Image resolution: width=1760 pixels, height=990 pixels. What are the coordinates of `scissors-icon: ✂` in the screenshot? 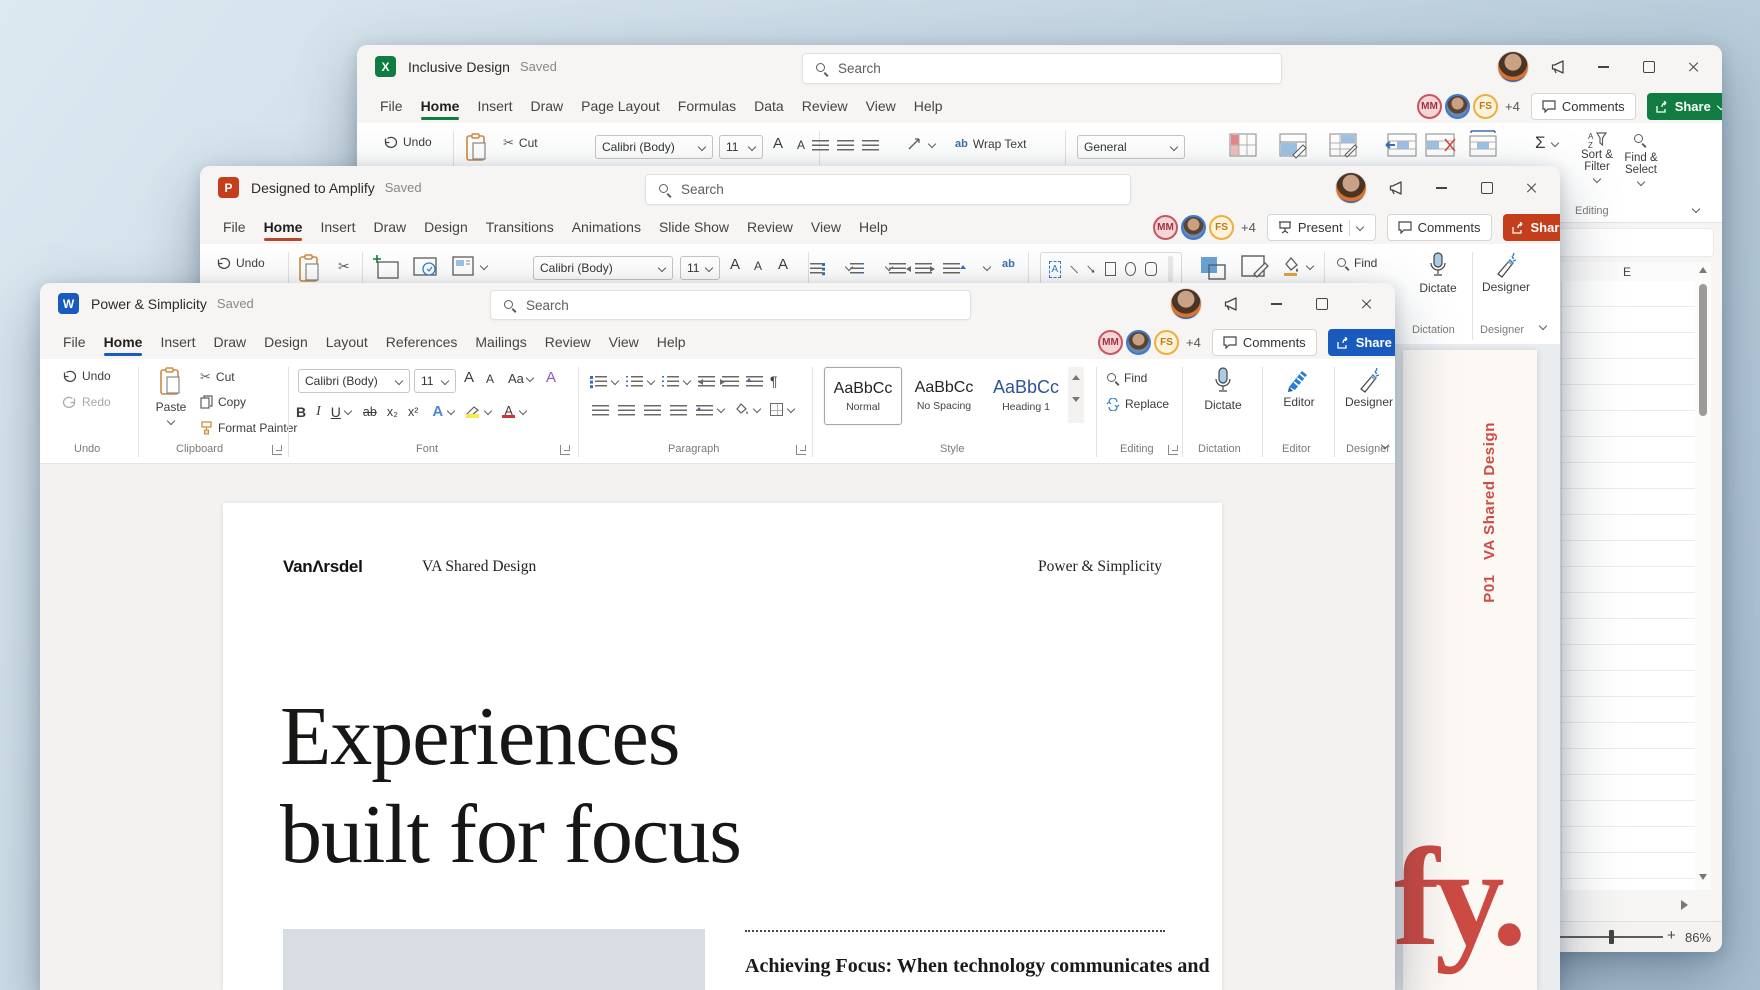 It's located at (344, 266).